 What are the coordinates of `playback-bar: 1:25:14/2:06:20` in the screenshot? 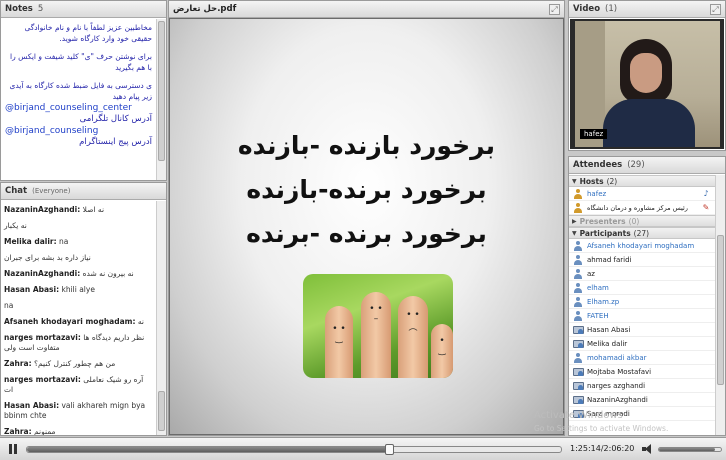 It's located at (363, 448).